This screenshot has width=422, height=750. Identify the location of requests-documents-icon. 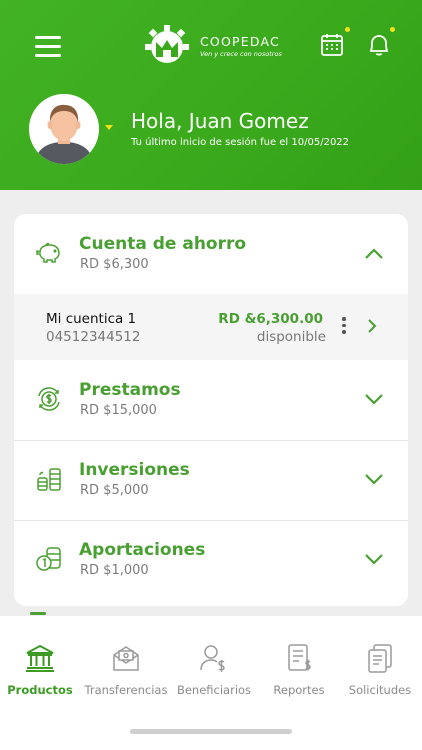
(380, 658).